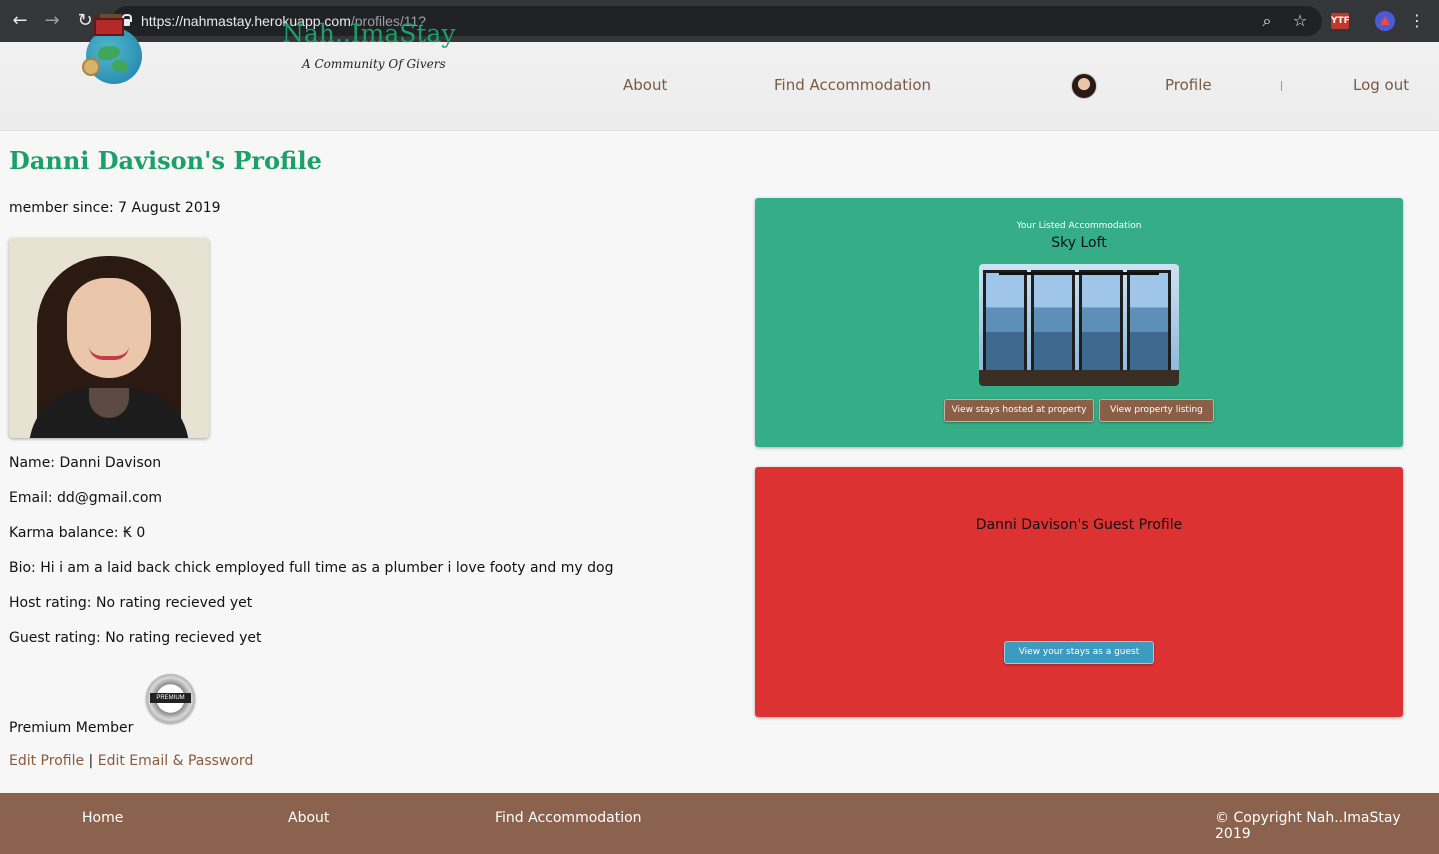 The image size is (1439, 854). I want to click on brand-subtitle: A Community Of Givers, so click(374, 64).